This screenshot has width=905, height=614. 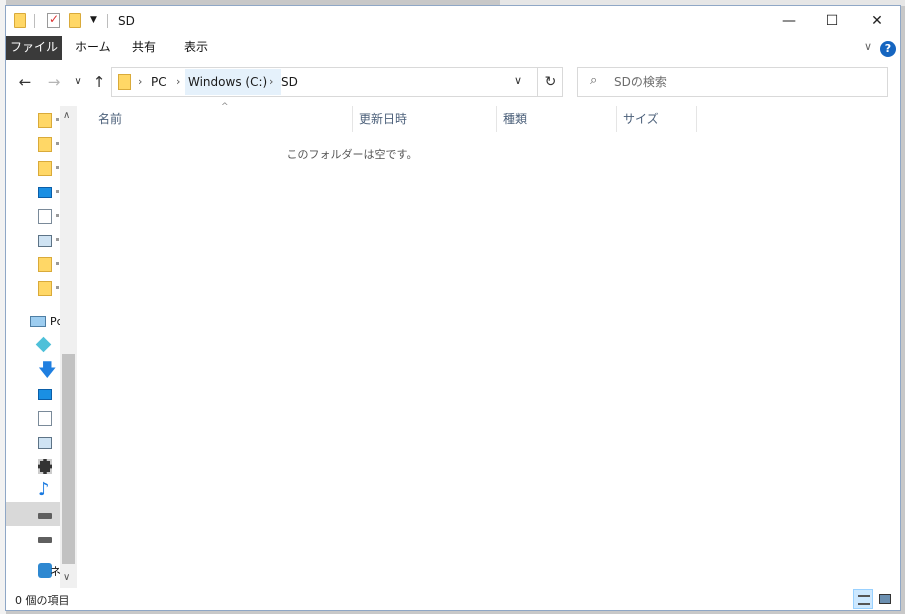 I want to click on nav-item-network: ネ, so click(x=33, y=570).